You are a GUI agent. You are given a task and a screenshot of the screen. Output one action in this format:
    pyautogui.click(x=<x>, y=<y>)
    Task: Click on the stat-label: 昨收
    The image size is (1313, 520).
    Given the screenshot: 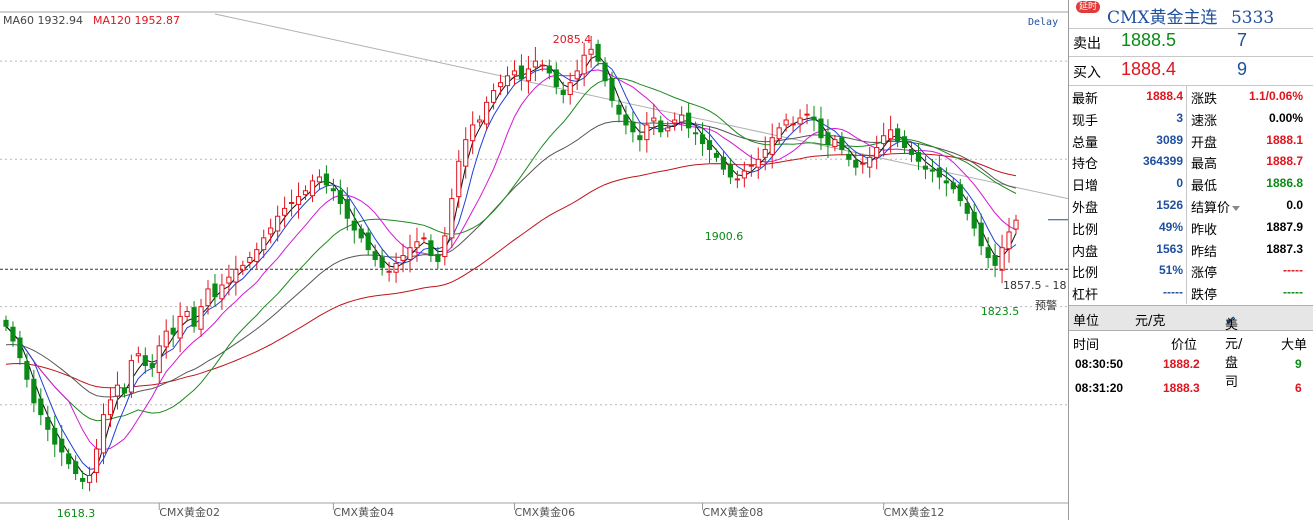 What is the action you would take?
    pyautogui.click(x=1204, y=230)
    